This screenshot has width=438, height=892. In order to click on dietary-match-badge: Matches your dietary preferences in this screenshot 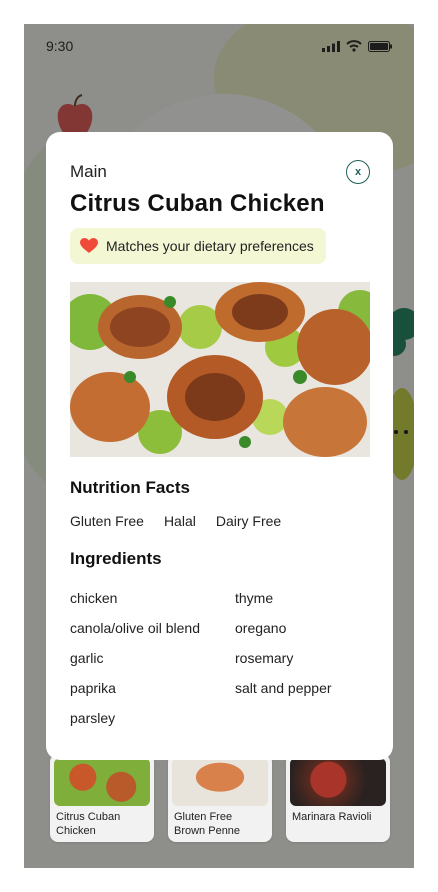, I will do `click(198, 246)`.